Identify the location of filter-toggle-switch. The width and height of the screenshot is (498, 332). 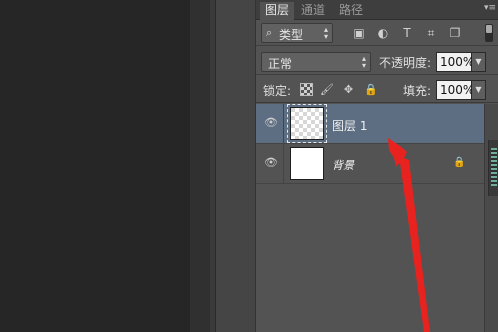
(489, 33).